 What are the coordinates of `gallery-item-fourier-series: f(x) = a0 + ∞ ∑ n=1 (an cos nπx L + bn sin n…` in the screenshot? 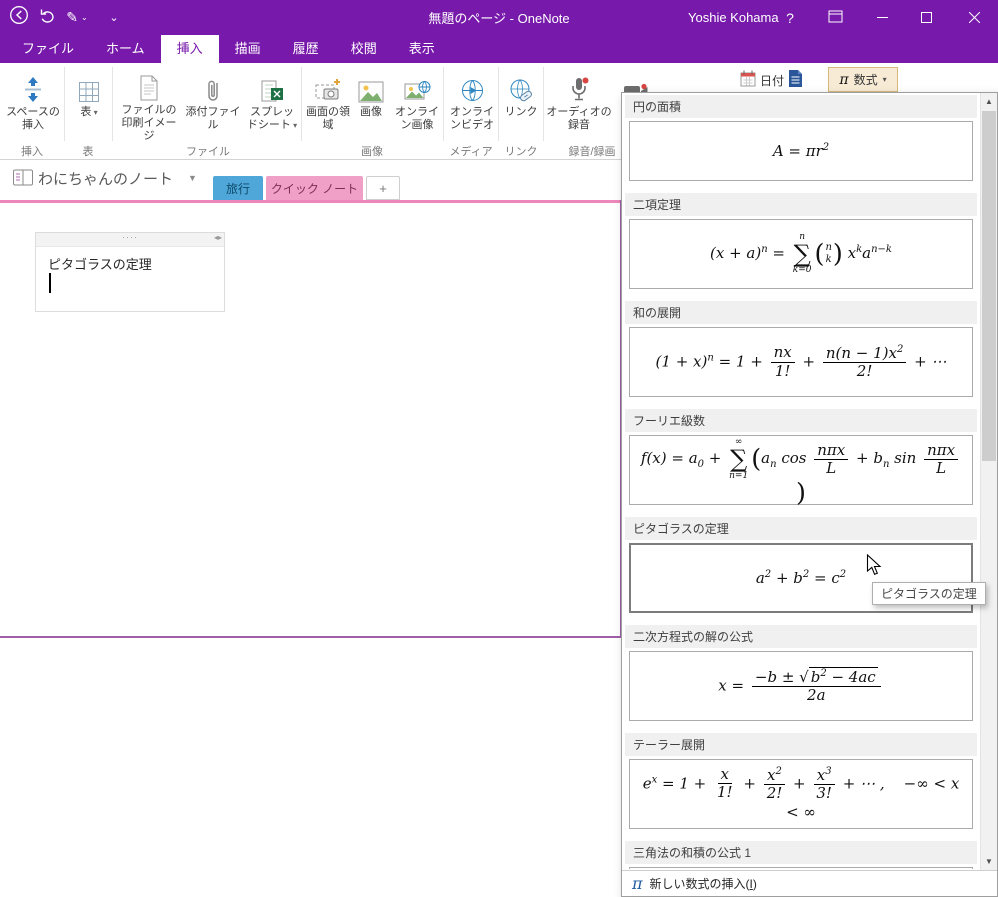 It's located at (801, 470).